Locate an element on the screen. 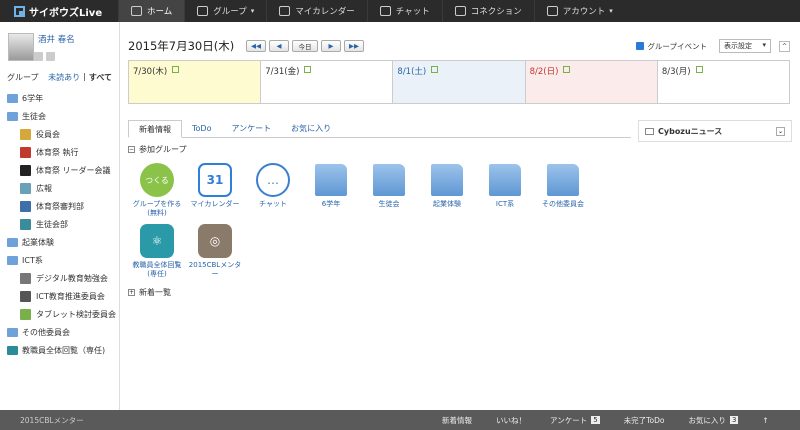 The image size is (800, 430). display-setting-select: 表示設定 ▾ is located at coordinates (745, 46).